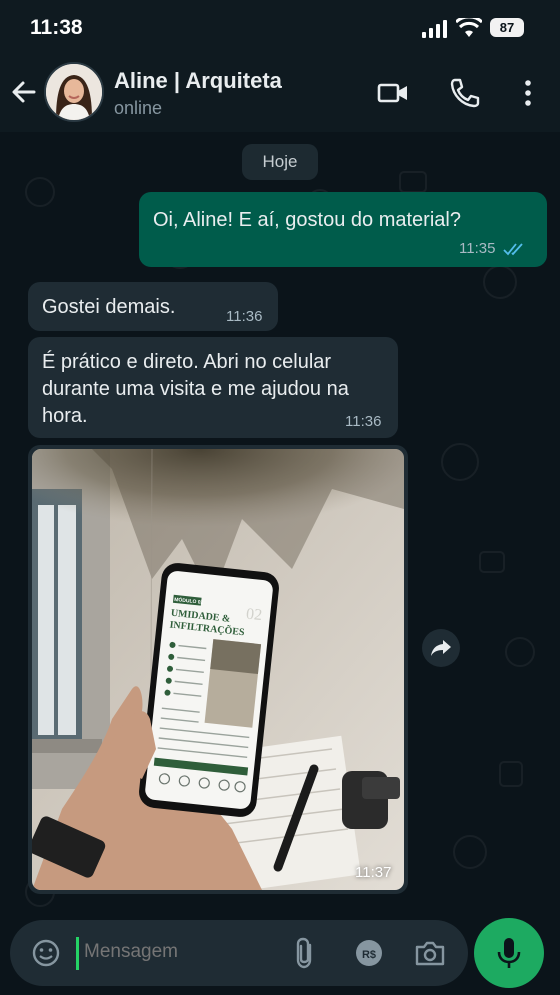  What do you see at coordinates (430, 953) in the screenshot?
I see `camera-icon` at bounding box center [430, 953].